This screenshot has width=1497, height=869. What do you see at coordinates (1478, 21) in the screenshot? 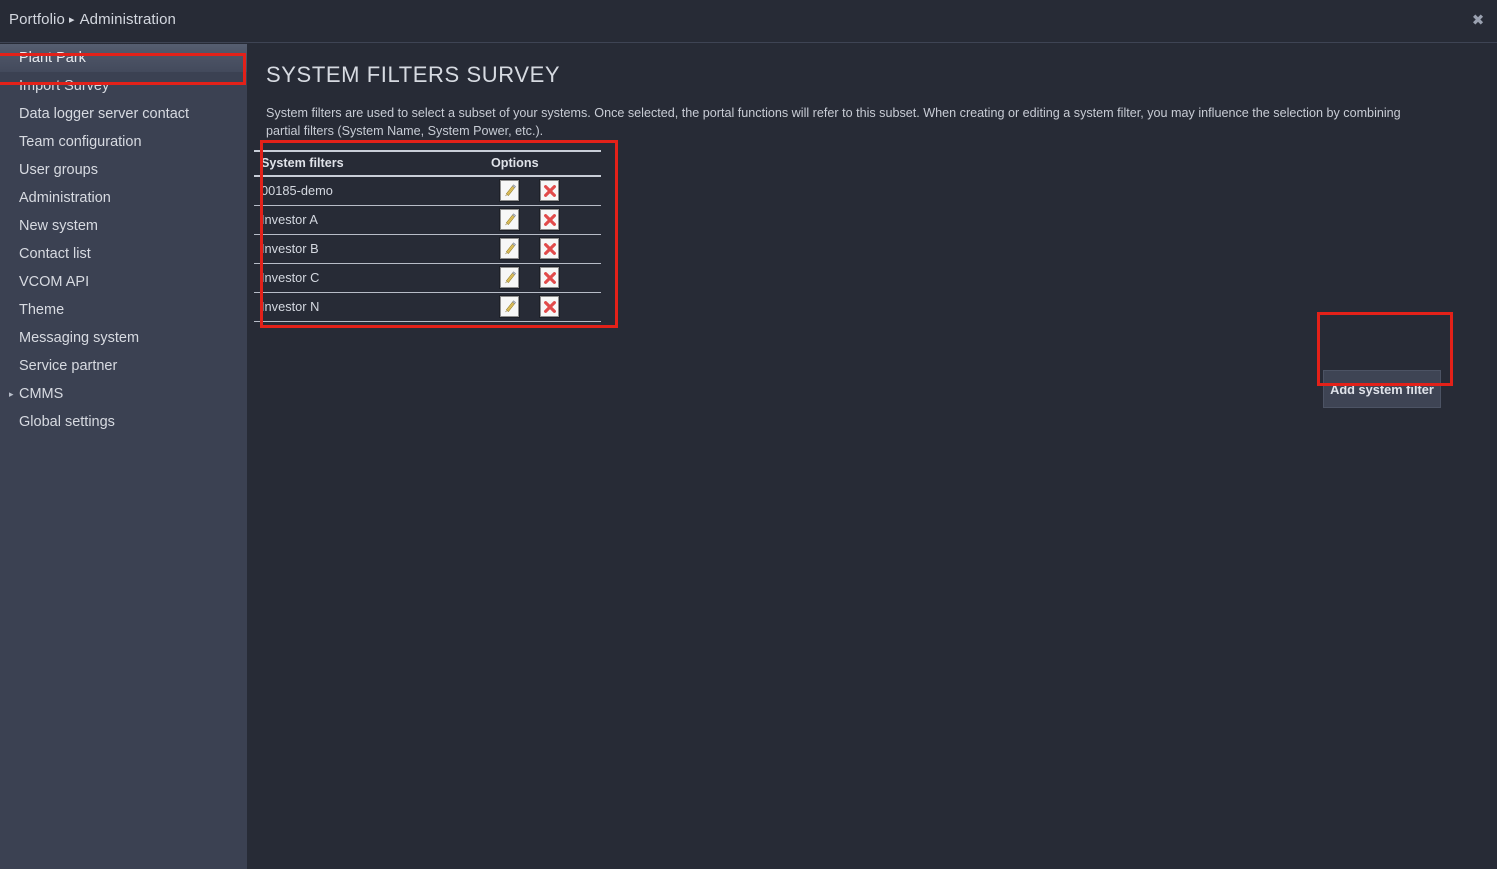
I see `close-icon: ✖` at bounding box center [1478, 21].